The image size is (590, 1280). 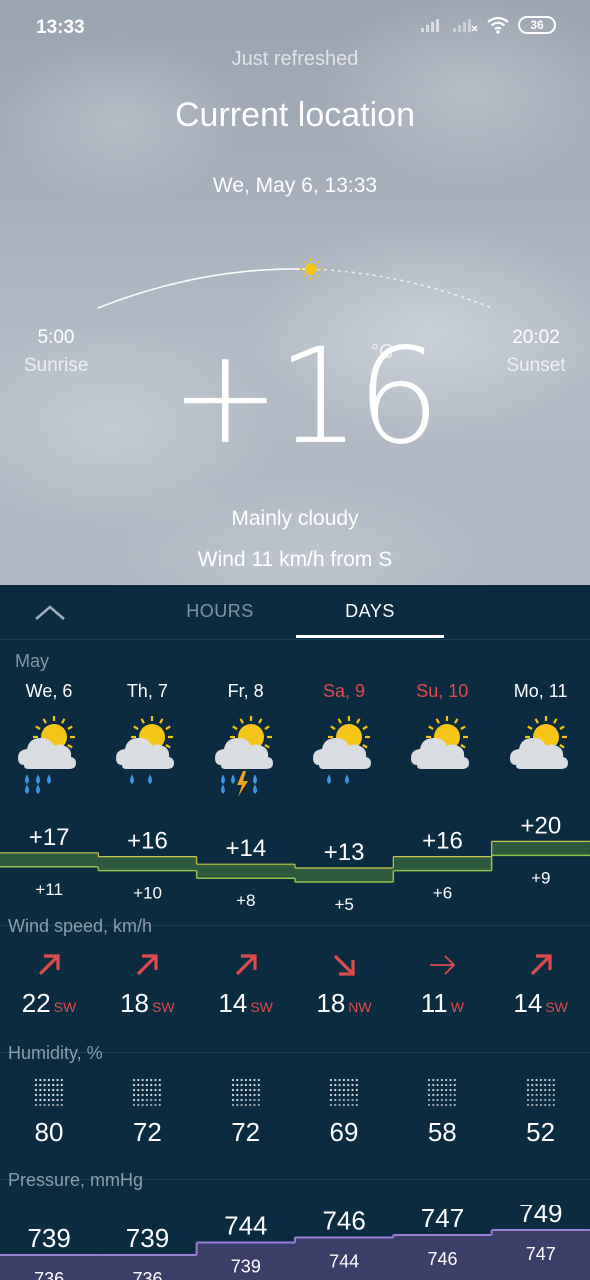 I want to click on sunset-label: Sunset, so click(x=536, y=365).